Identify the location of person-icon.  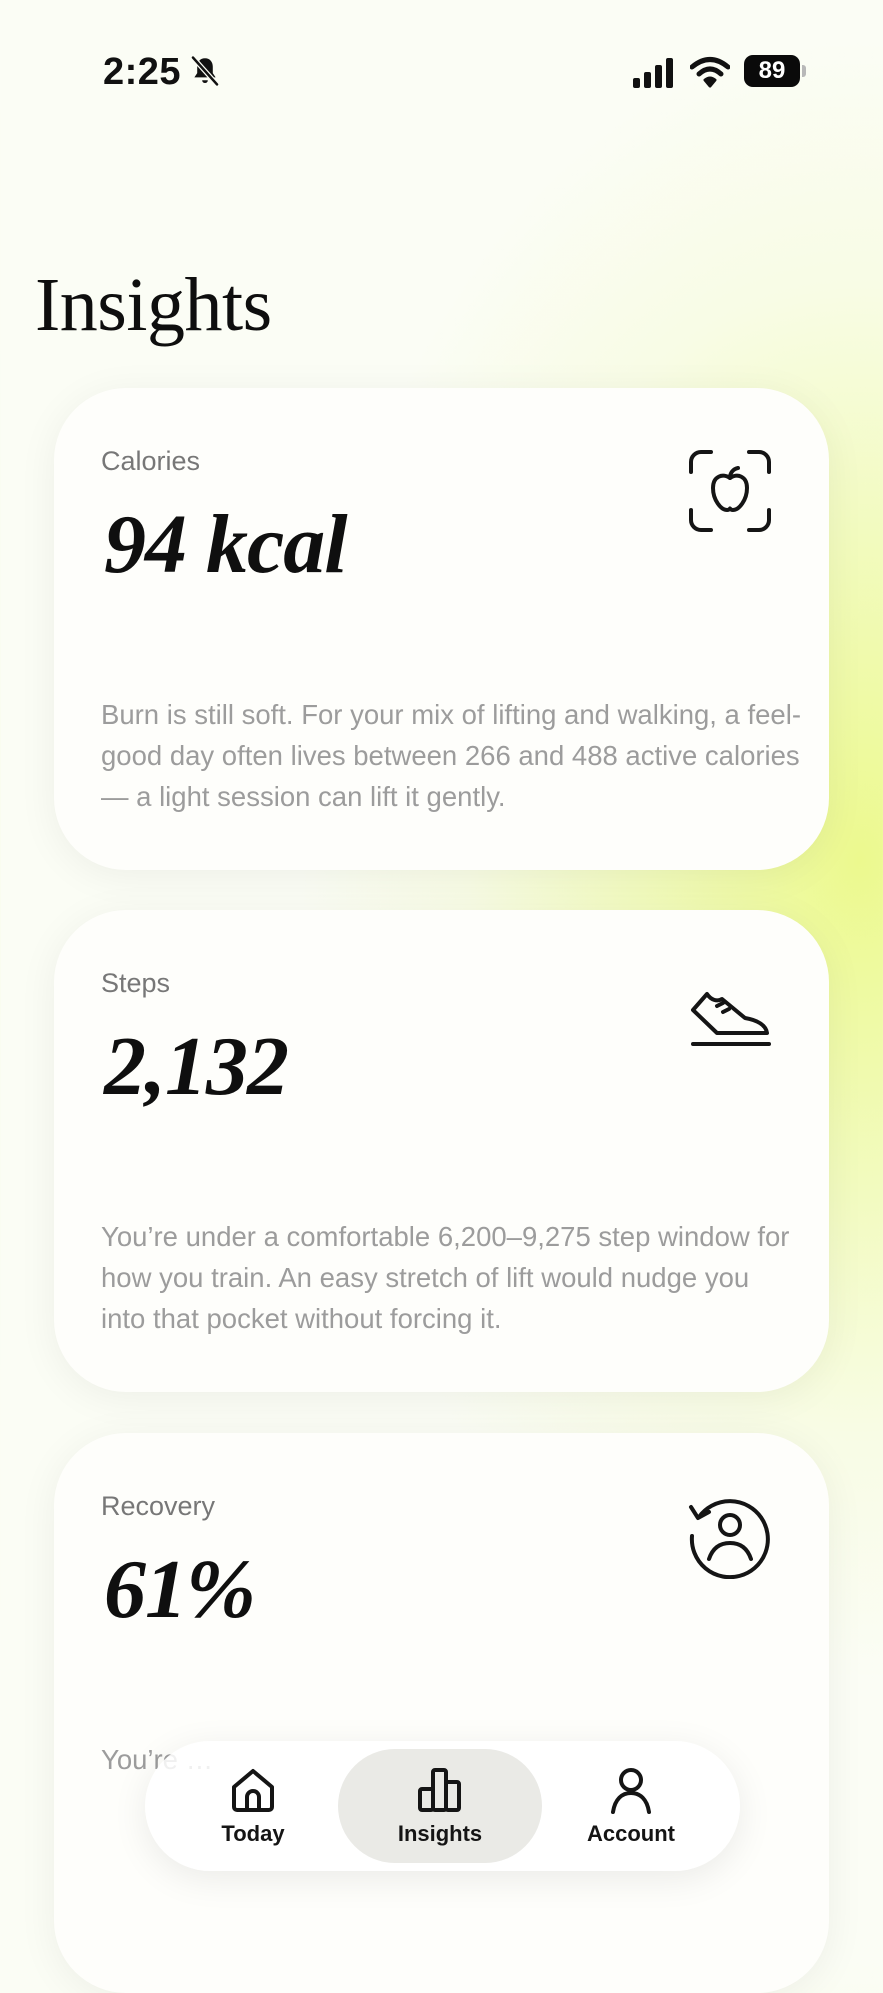
(631, 1791).